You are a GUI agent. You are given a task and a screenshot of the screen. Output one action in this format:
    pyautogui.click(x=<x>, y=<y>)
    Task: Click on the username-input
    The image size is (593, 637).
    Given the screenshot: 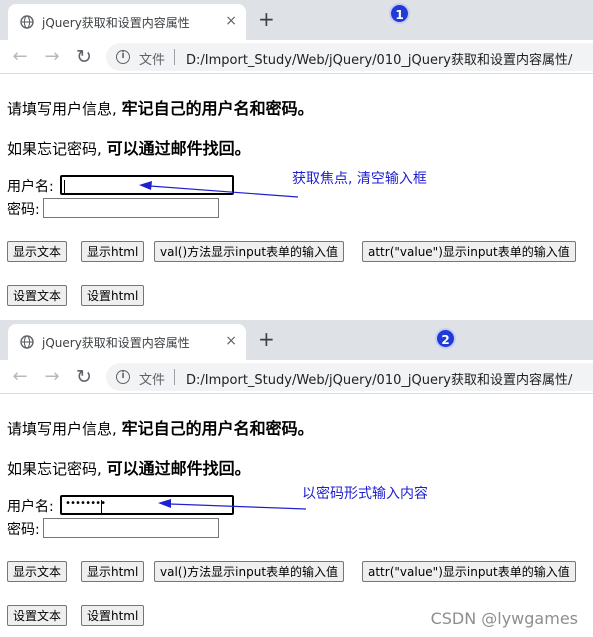 What is the action you would take?
    pyautogui.click(x=147, y=185)
    